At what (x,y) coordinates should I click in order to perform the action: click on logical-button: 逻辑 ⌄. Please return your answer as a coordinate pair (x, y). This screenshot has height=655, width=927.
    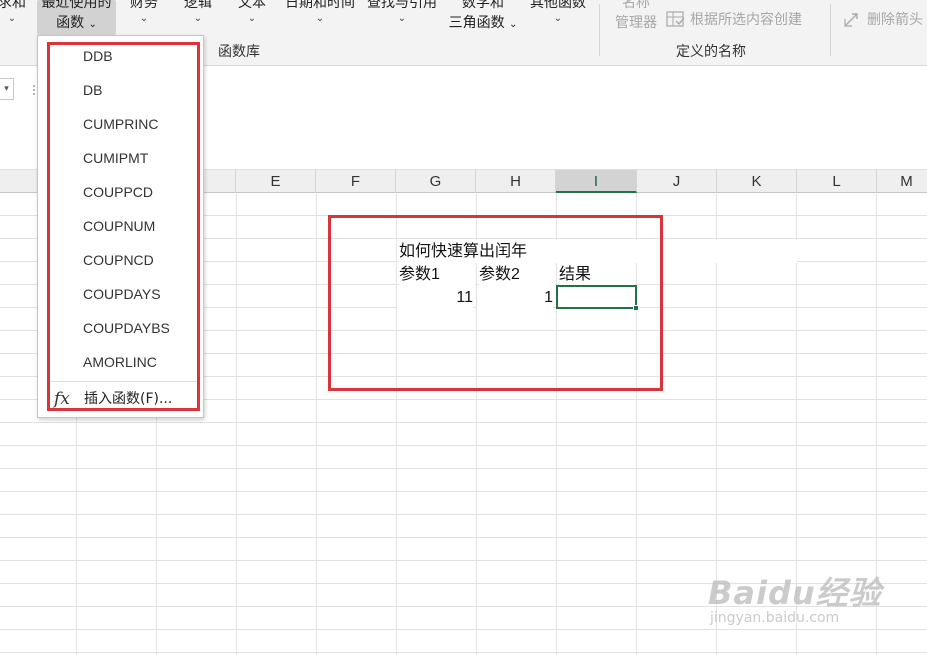
    Looking at the image, I should click on (198, 12).